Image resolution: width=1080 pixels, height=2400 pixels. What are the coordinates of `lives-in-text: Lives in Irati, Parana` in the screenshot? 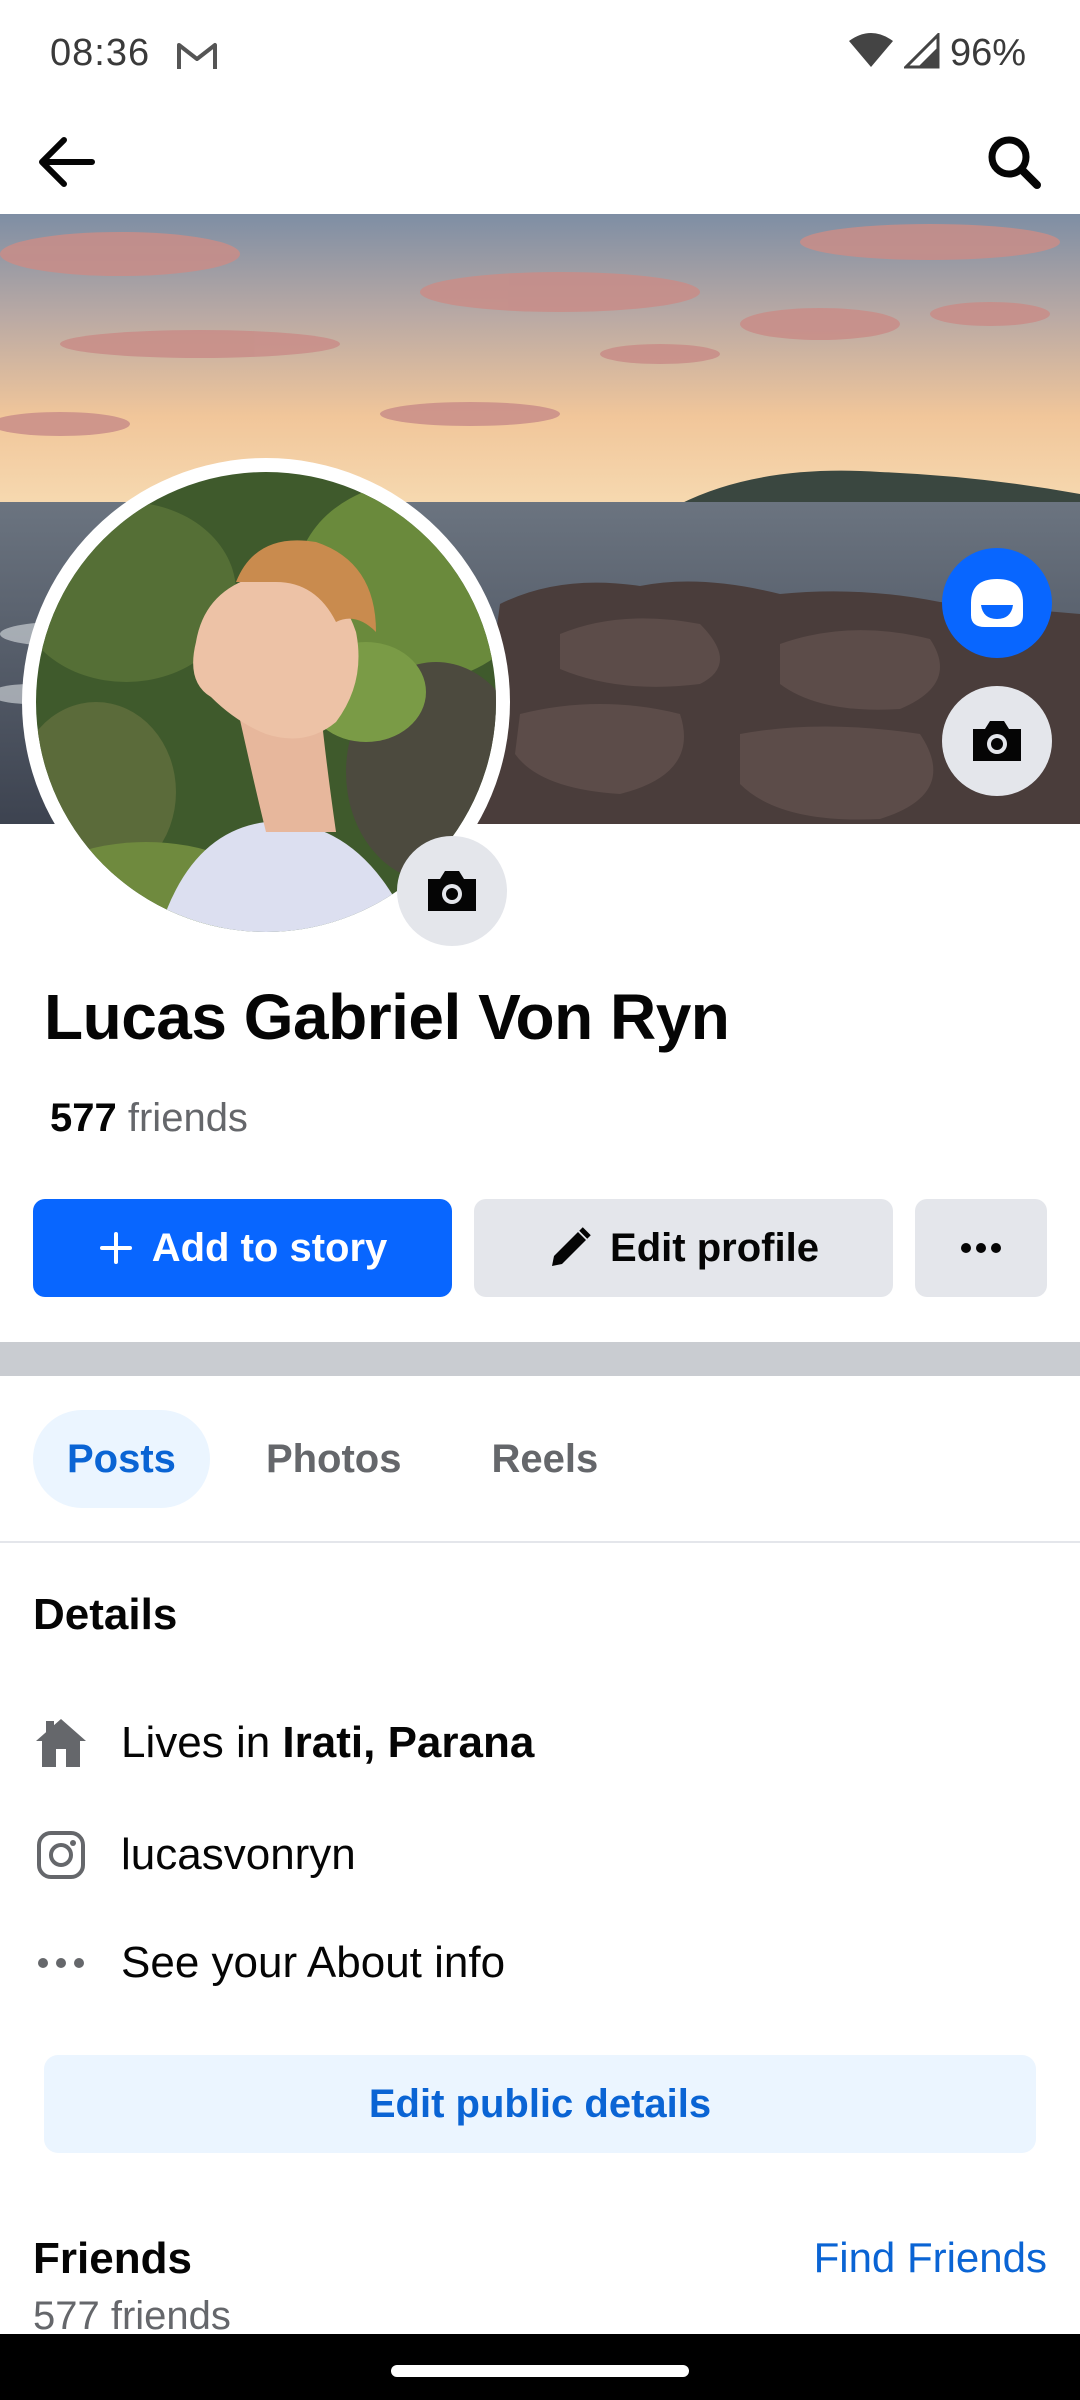 It's located at (327, 1743).